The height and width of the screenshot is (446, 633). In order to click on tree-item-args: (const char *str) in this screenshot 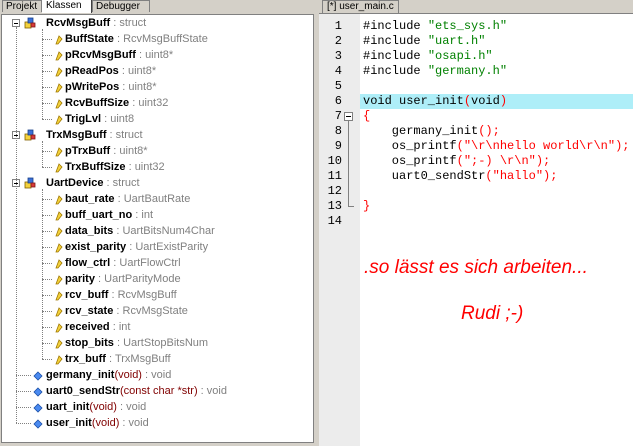, I will do `click(158, 391)`.